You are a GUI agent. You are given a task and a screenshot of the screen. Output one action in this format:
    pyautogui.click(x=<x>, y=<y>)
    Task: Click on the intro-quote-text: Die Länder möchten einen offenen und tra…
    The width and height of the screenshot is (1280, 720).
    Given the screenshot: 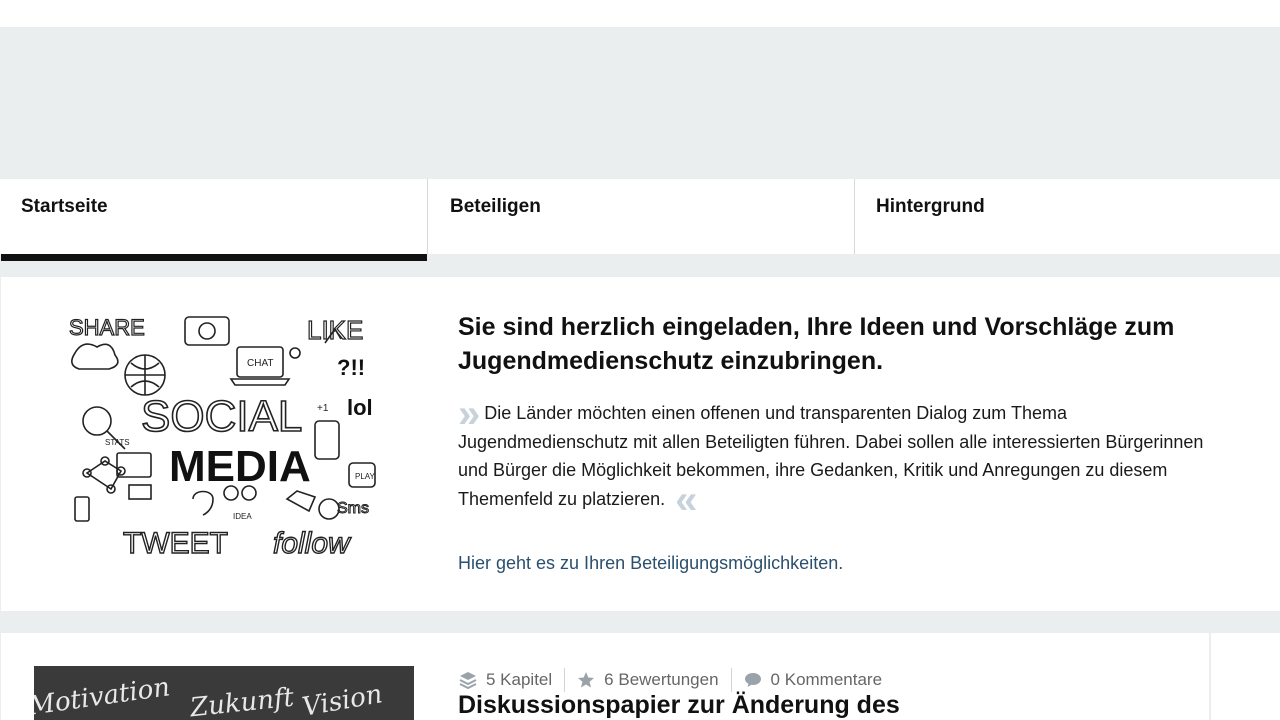 What is the action you would take?
    pyautogui.click(x=831, y=456)
    